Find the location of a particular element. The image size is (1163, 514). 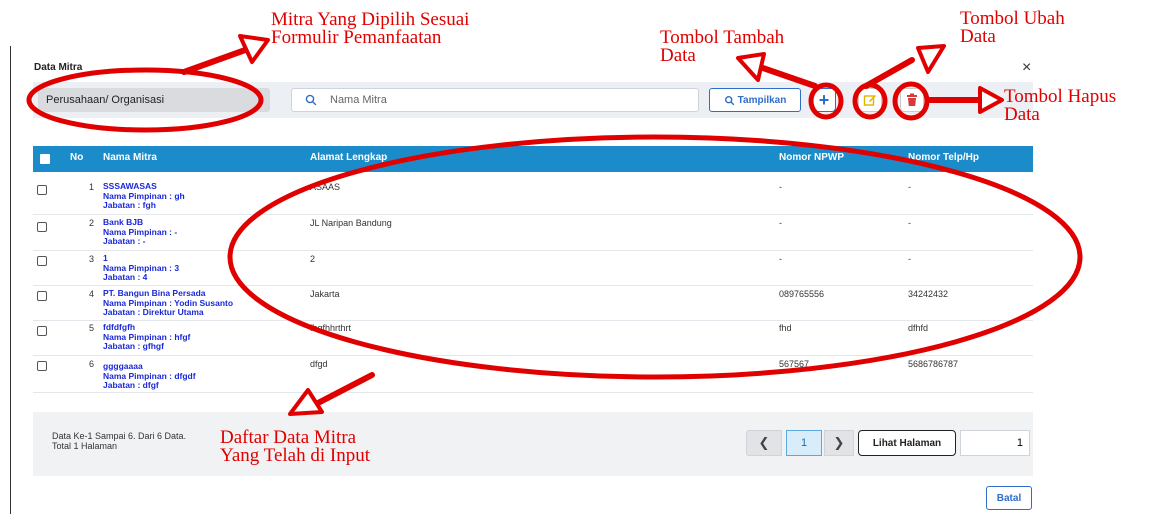

address-cell: dfgd is located at coordinates (319, 364).